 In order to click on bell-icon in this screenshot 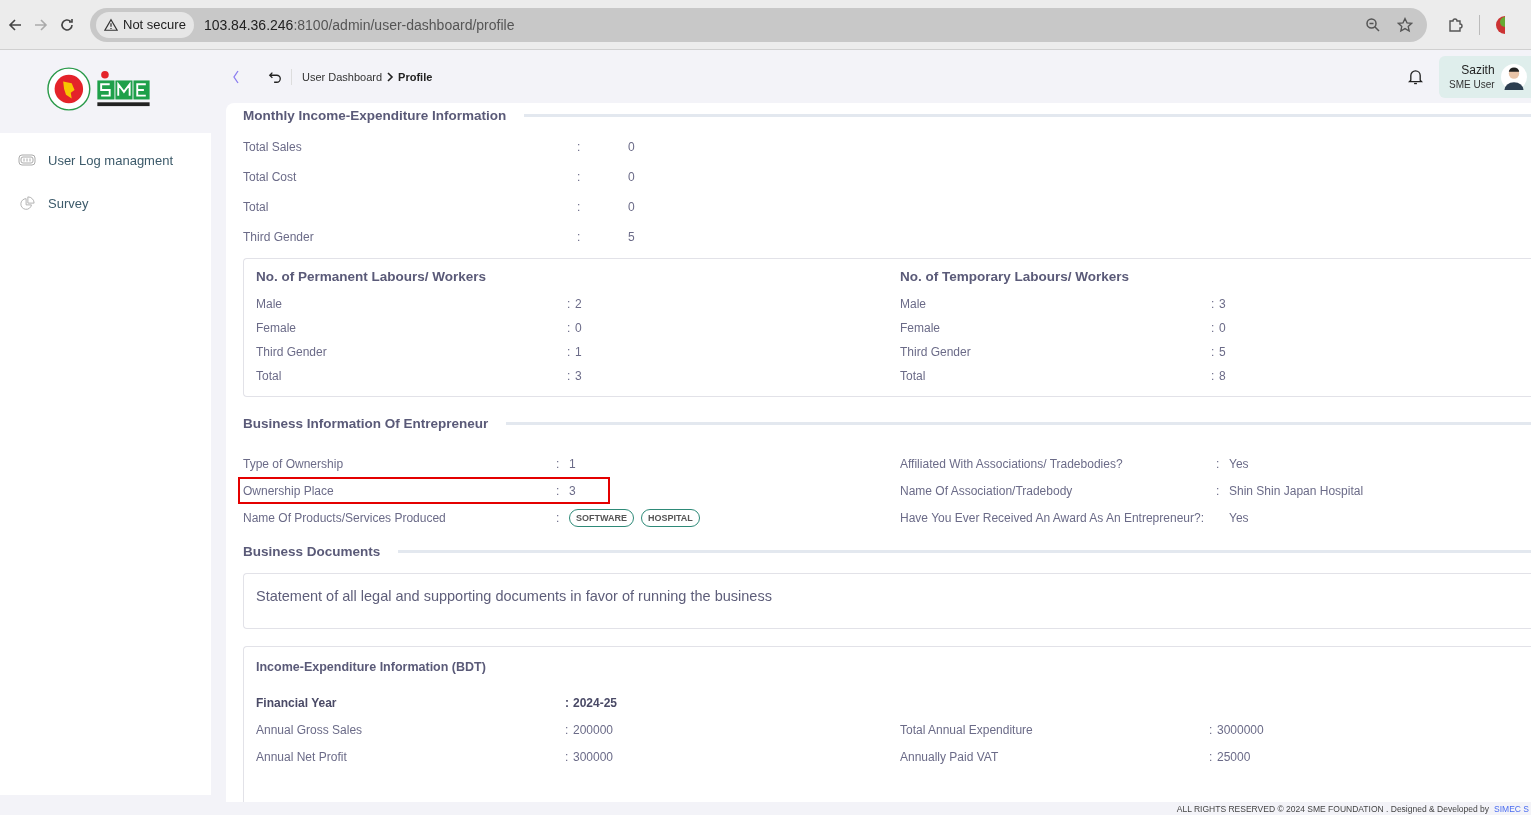, I will do `click(1415, 76)`.